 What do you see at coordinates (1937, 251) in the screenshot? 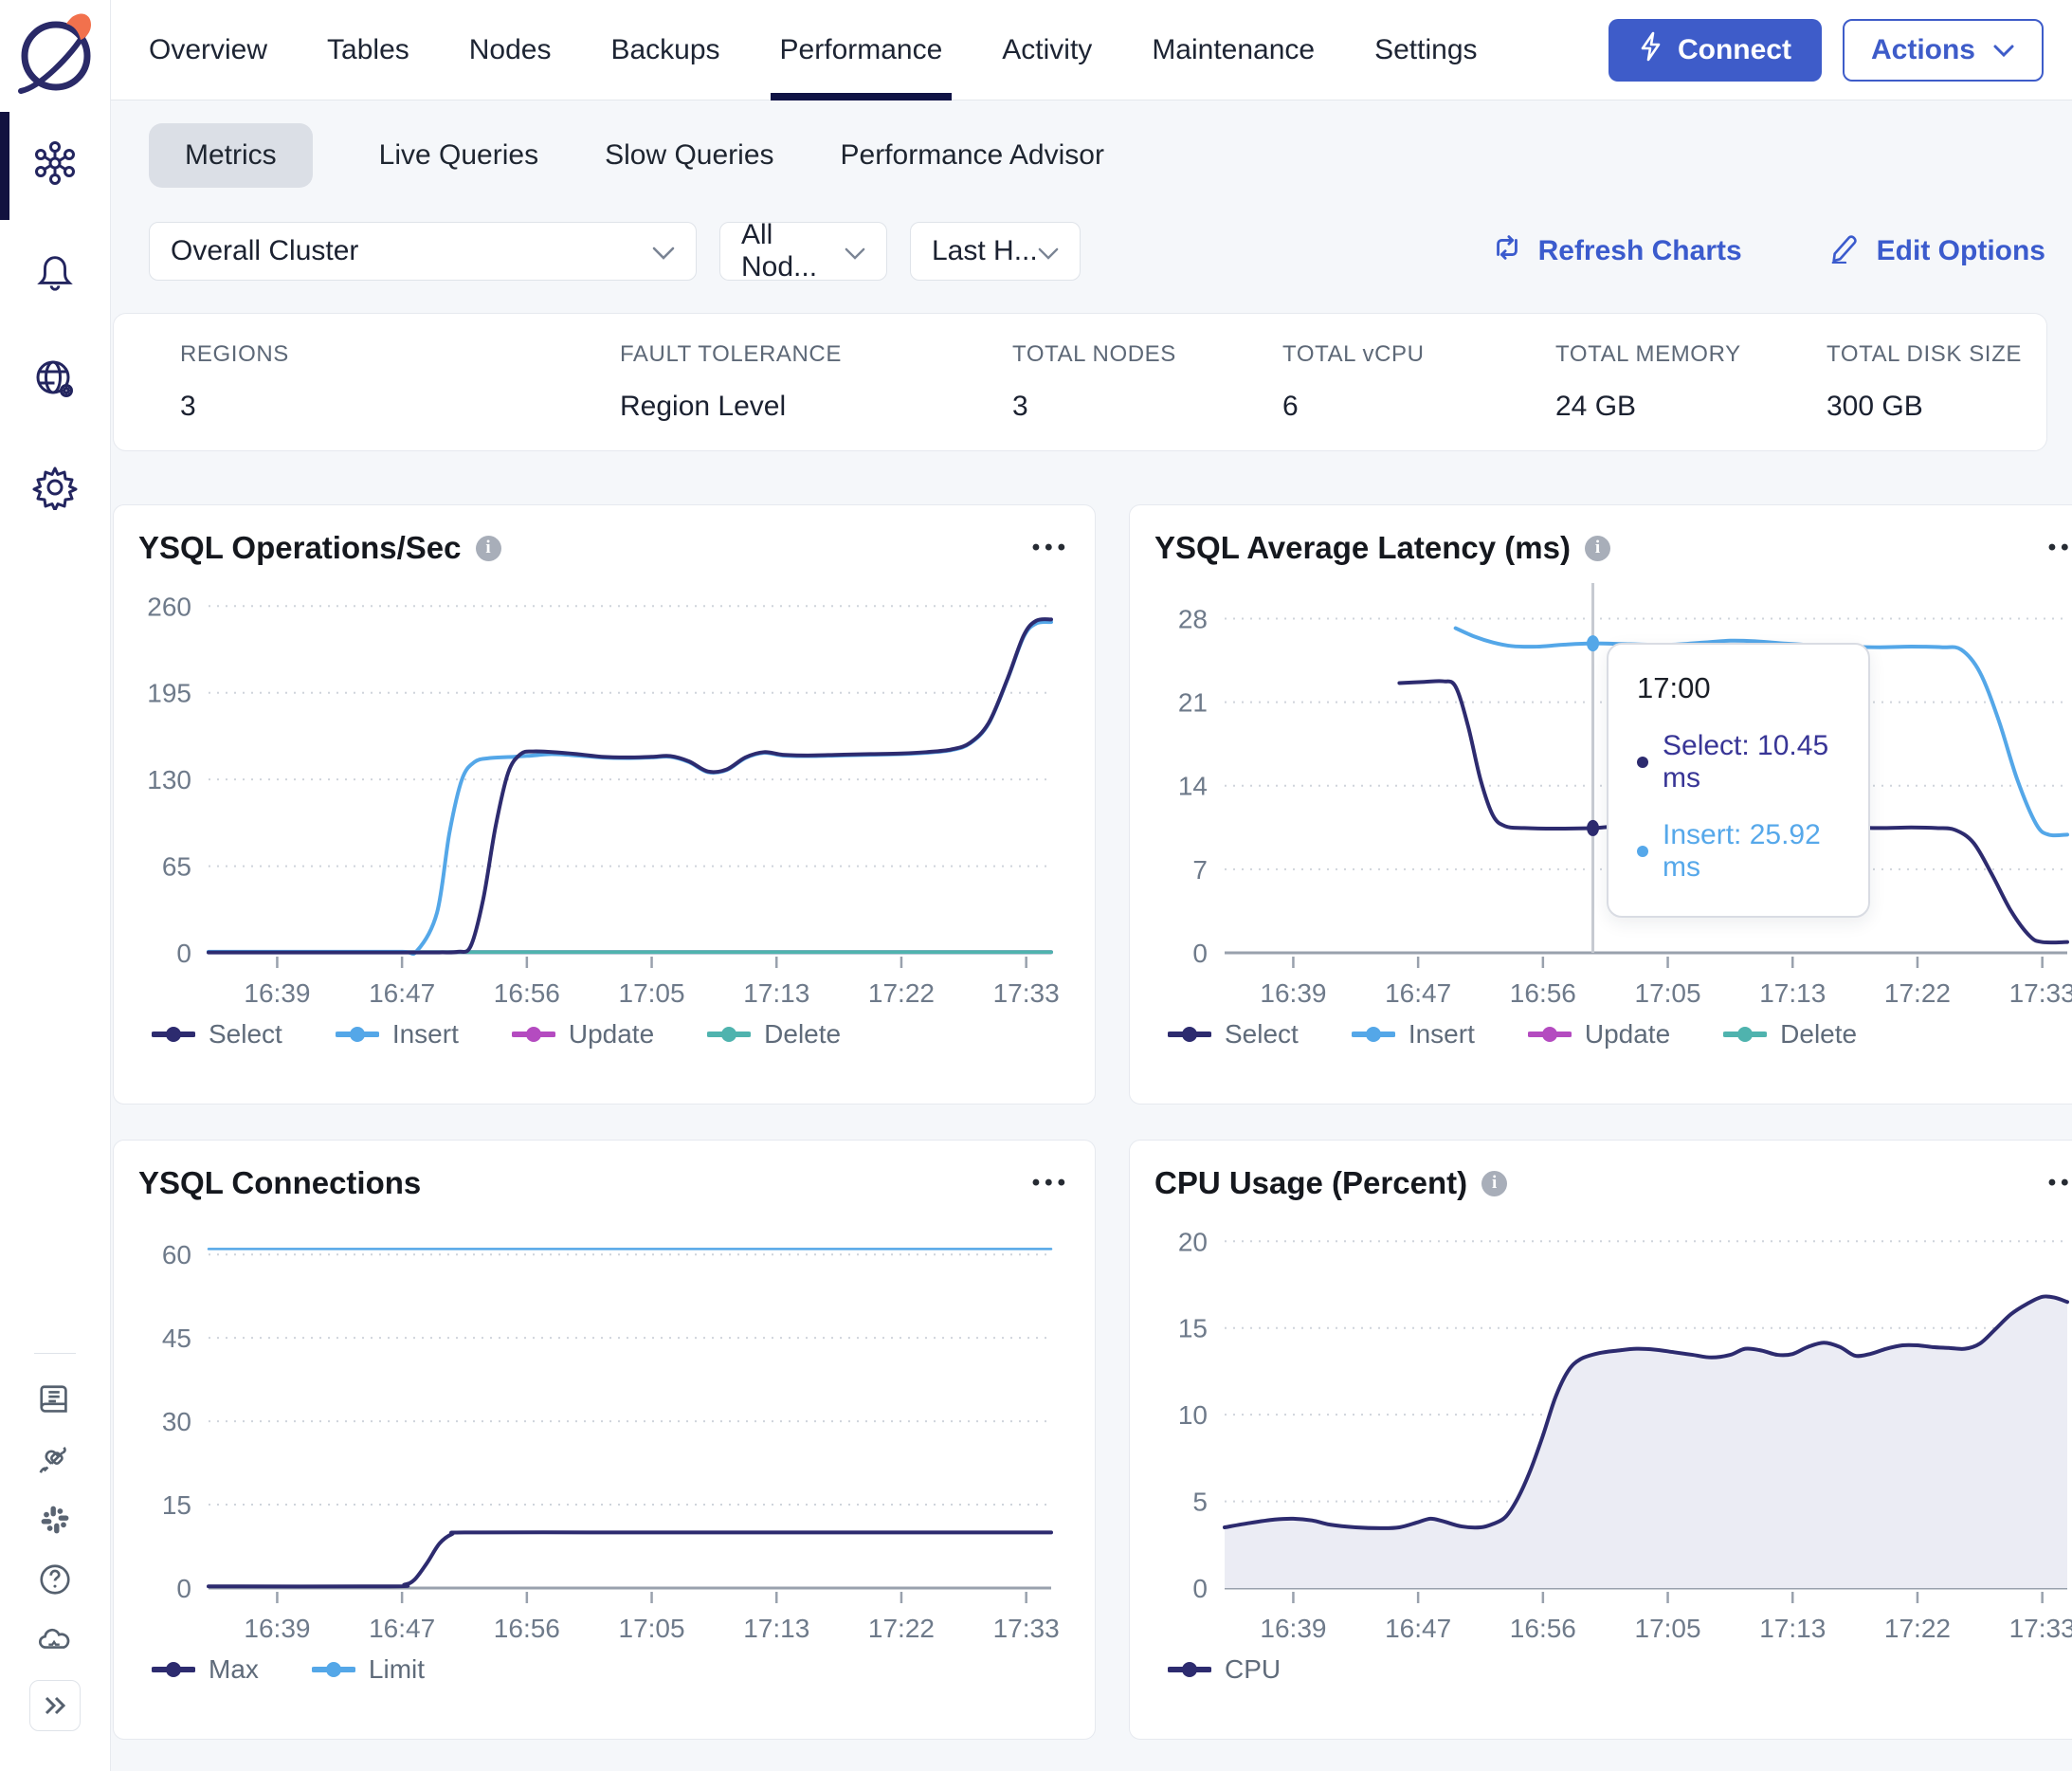
I see `edit-options-link: Edit Options` at bounding box center [1937, 251].